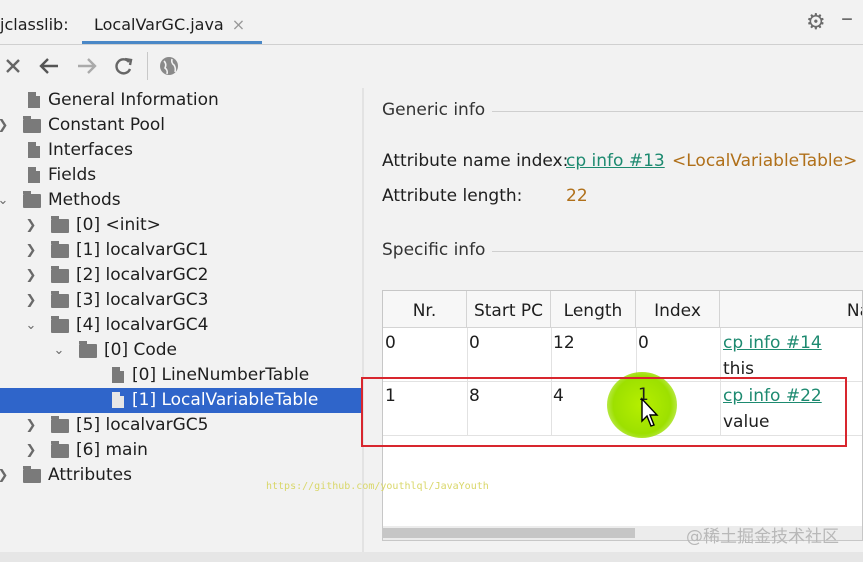 Image resolution: width=863 pixels, height=562 pixels. Describe the element at coordinates (772, 343) in the screenshot. I see `cp-info-14-link: cp info #14` at that location.